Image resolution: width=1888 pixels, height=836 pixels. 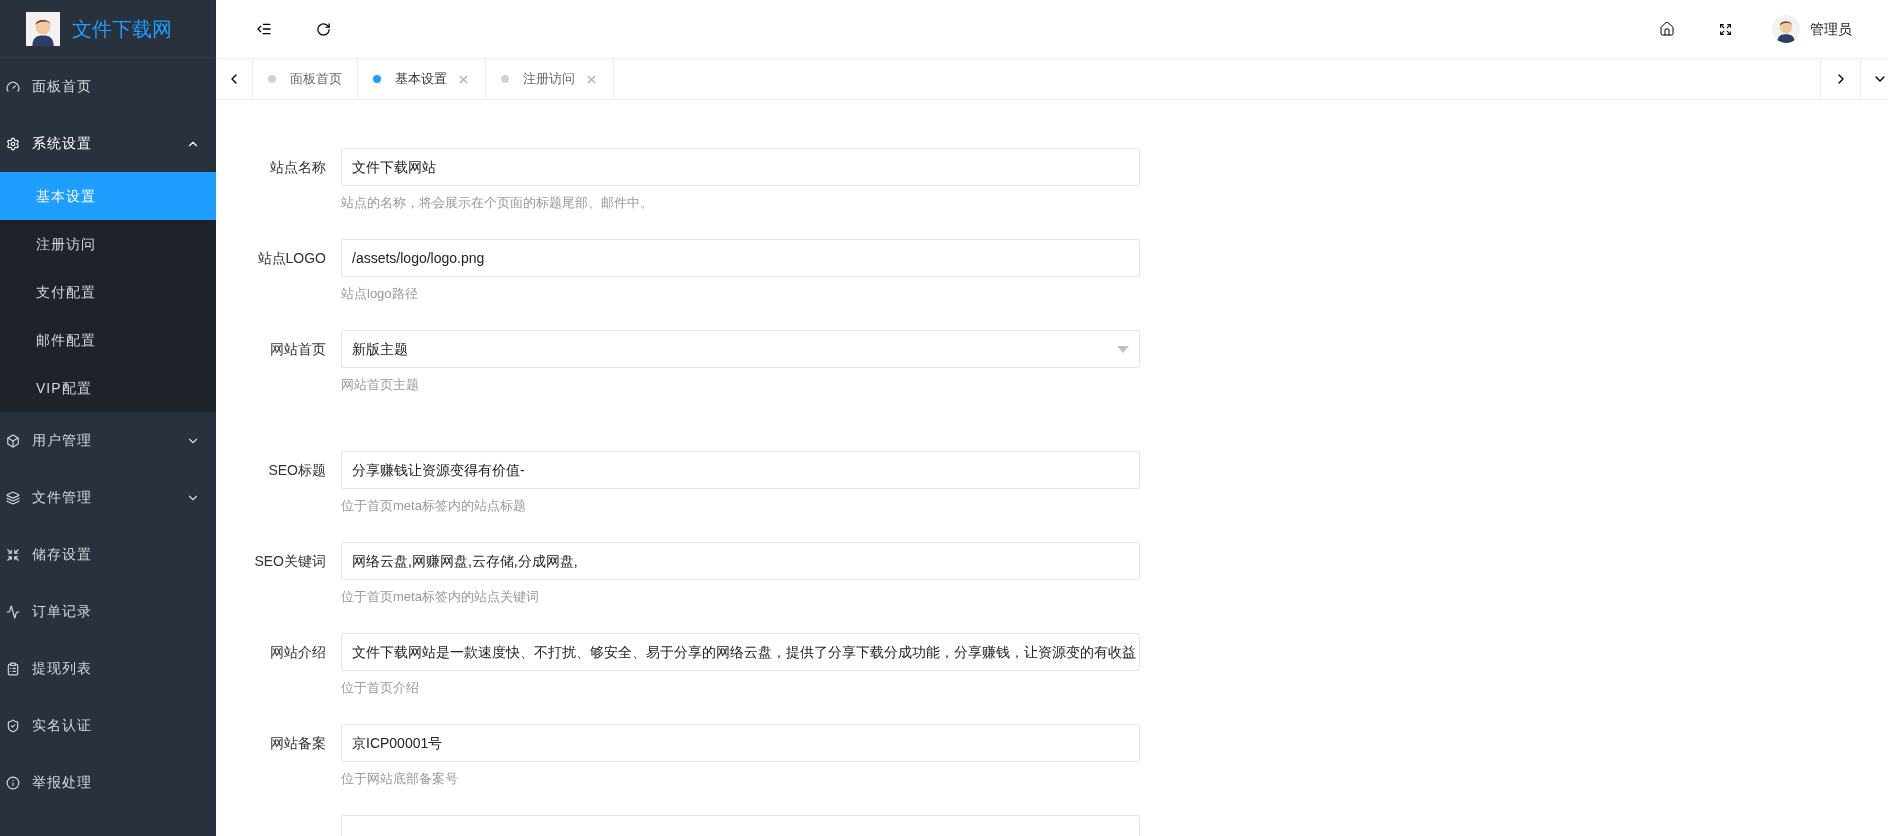 What do you see at coordinates (1831, 29) in the screenshot?
I see `user-name: 管理员` at bounding box center [1831, 29].